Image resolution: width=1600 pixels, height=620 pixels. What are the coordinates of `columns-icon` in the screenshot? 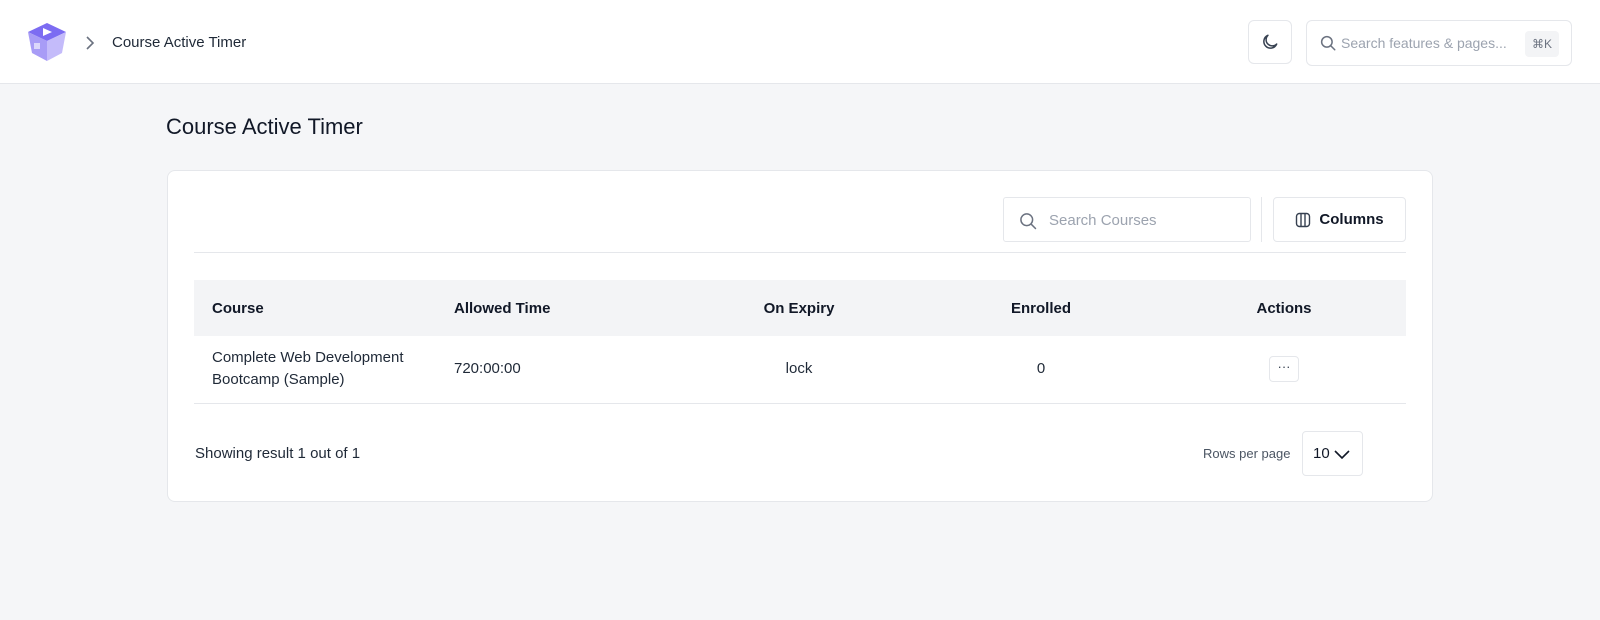 It's located at (1303, 219).